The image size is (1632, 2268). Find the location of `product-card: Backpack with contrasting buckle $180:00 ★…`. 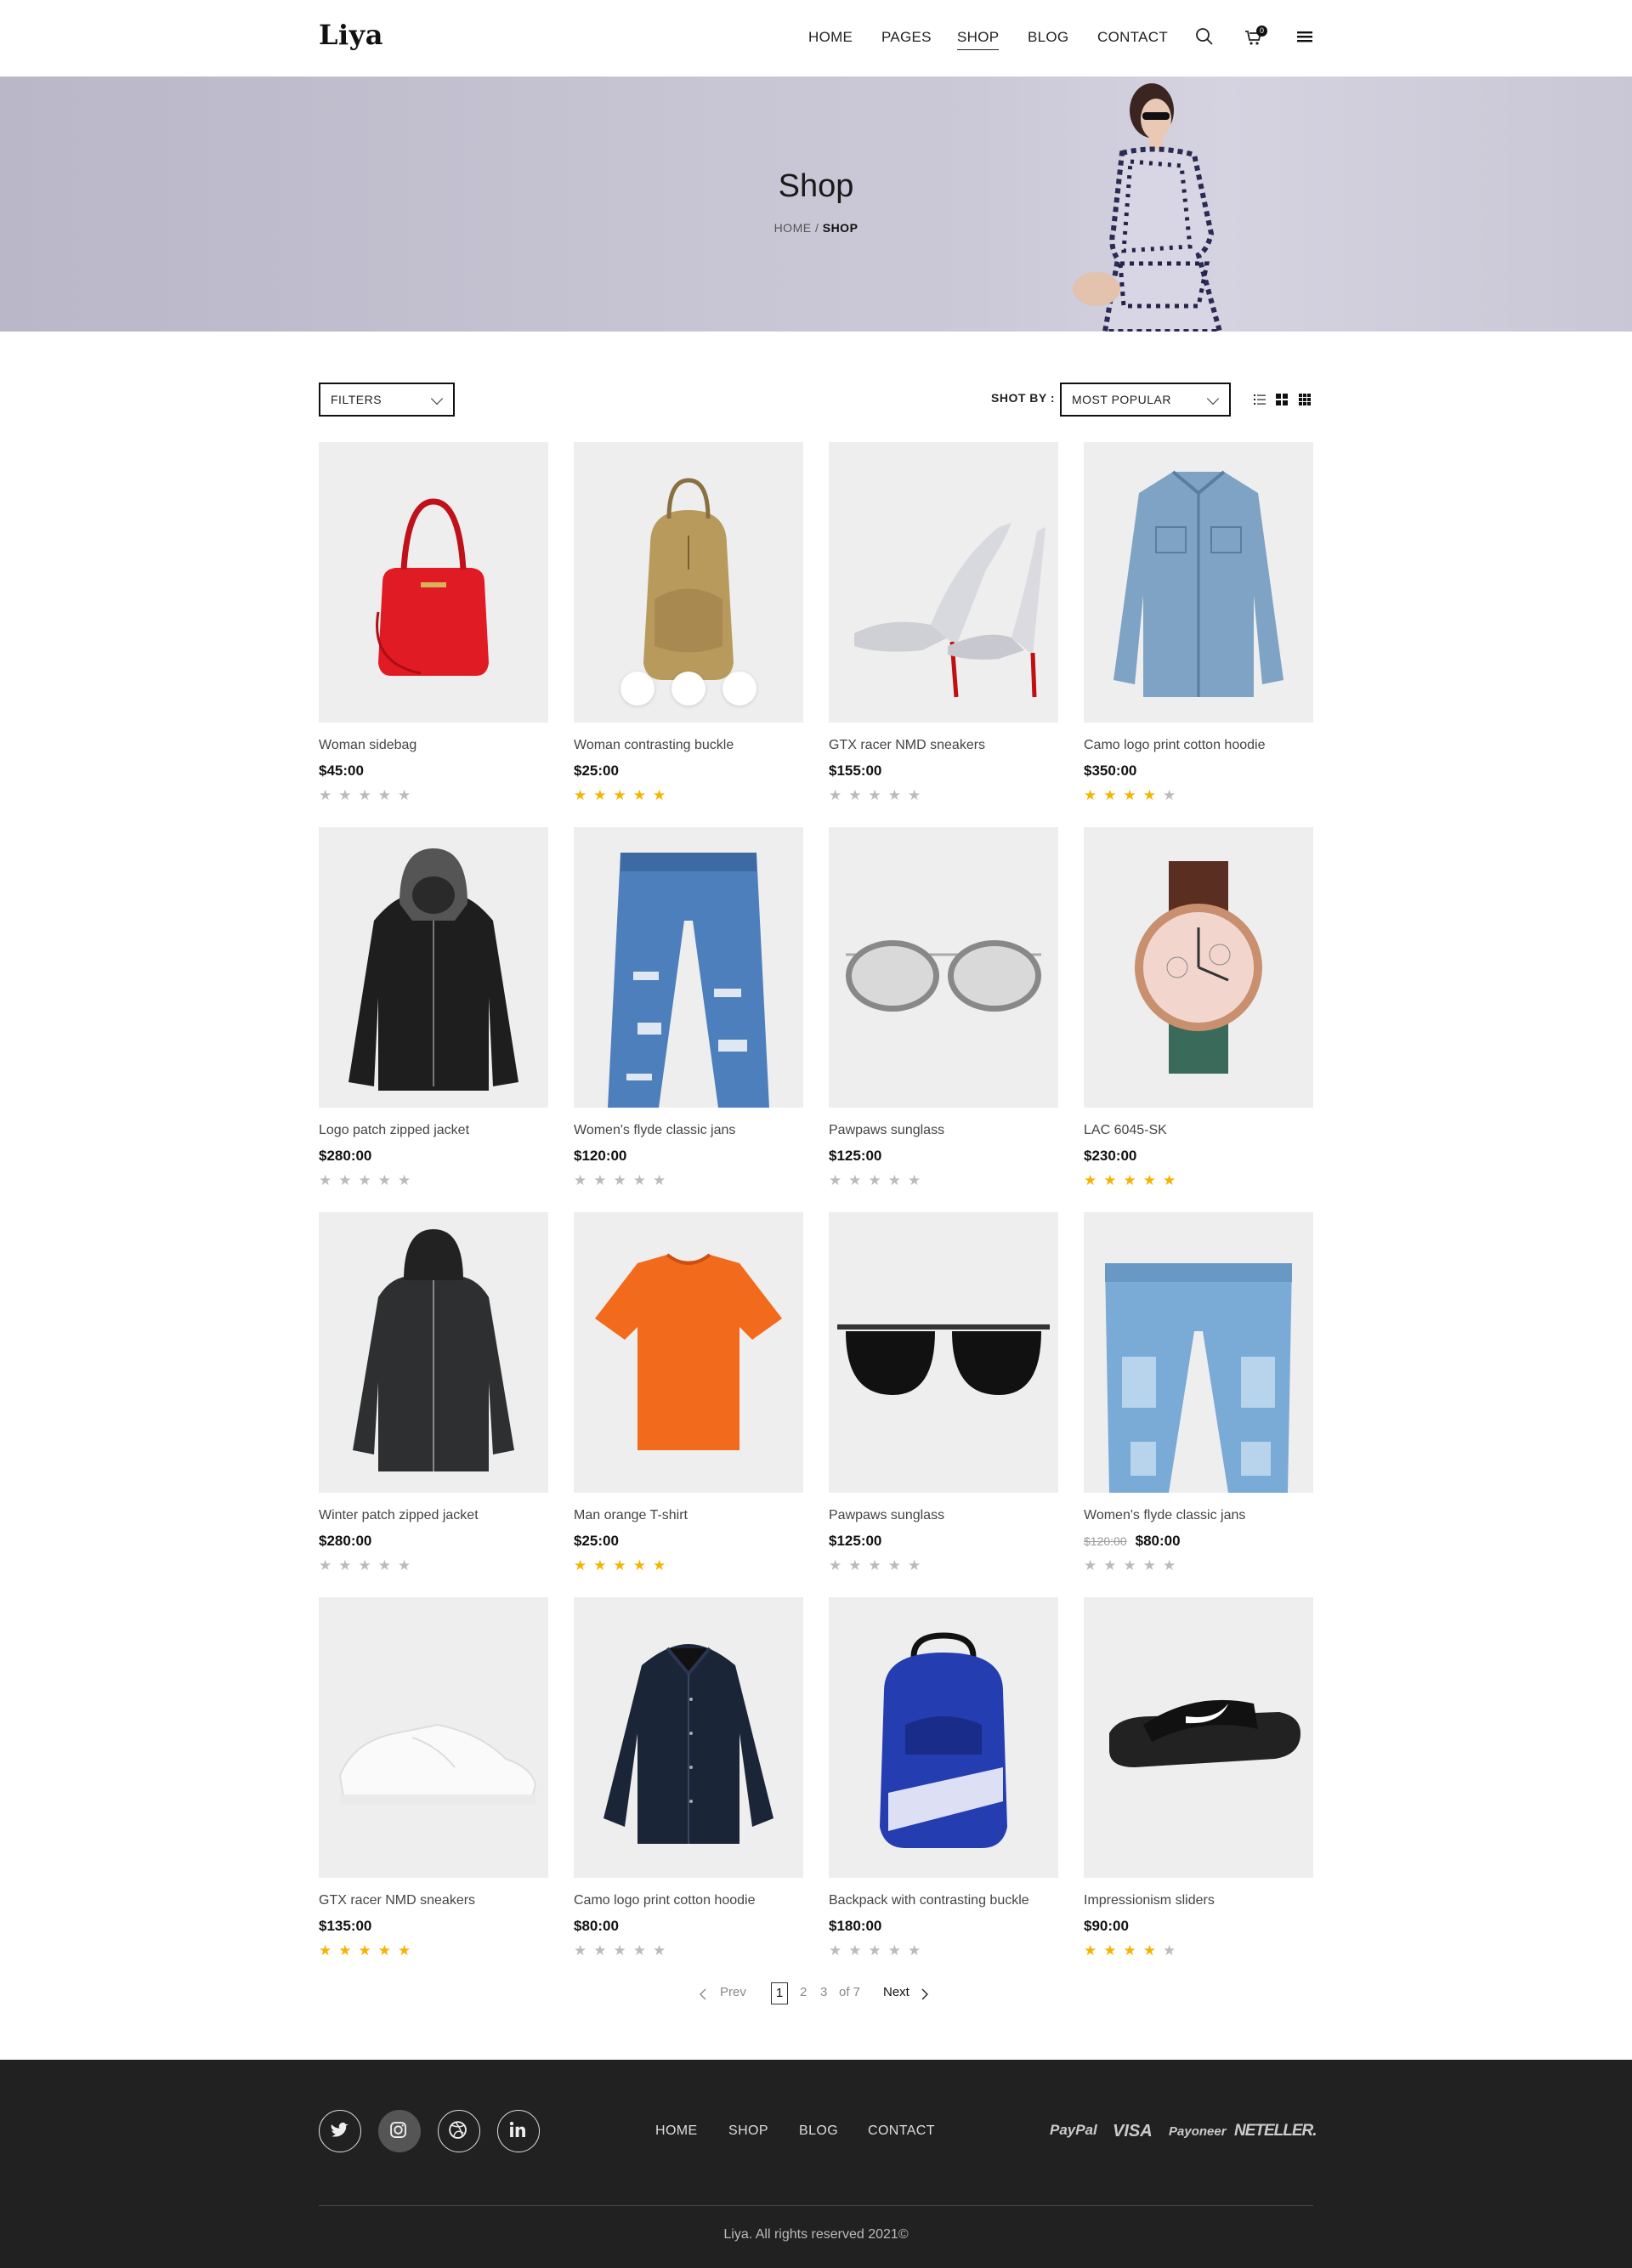

product-card: Backpack with contrasting buckle $180:00 ★… is located at coordinates (943, 1778).